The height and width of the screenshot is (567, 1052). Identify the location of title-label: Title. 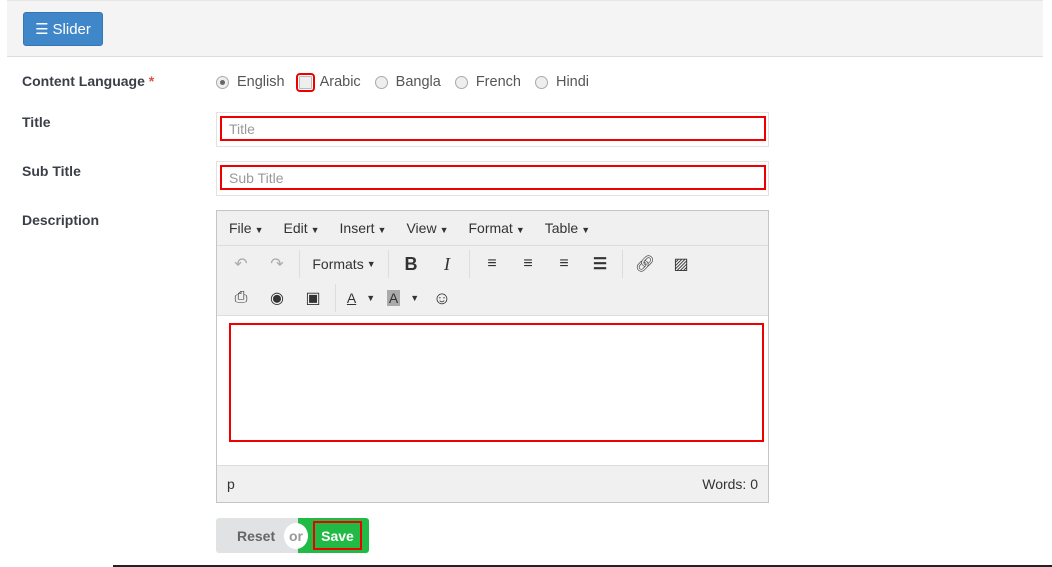
(36, 122).